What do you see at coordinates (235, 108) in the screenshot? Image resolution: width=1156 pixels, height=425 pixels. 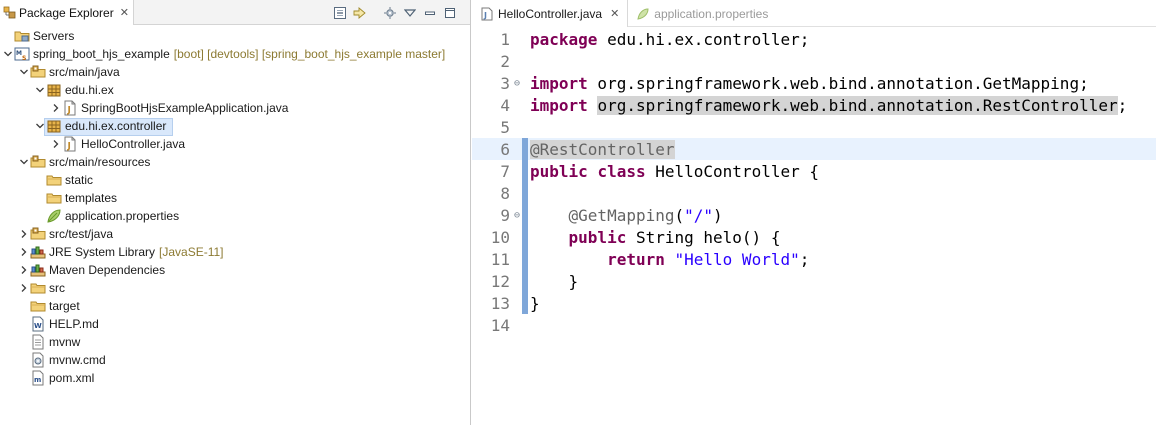 I see `tree-item: J SpringBootHjsExampleApplication.java` at bounding box center [235, 108].